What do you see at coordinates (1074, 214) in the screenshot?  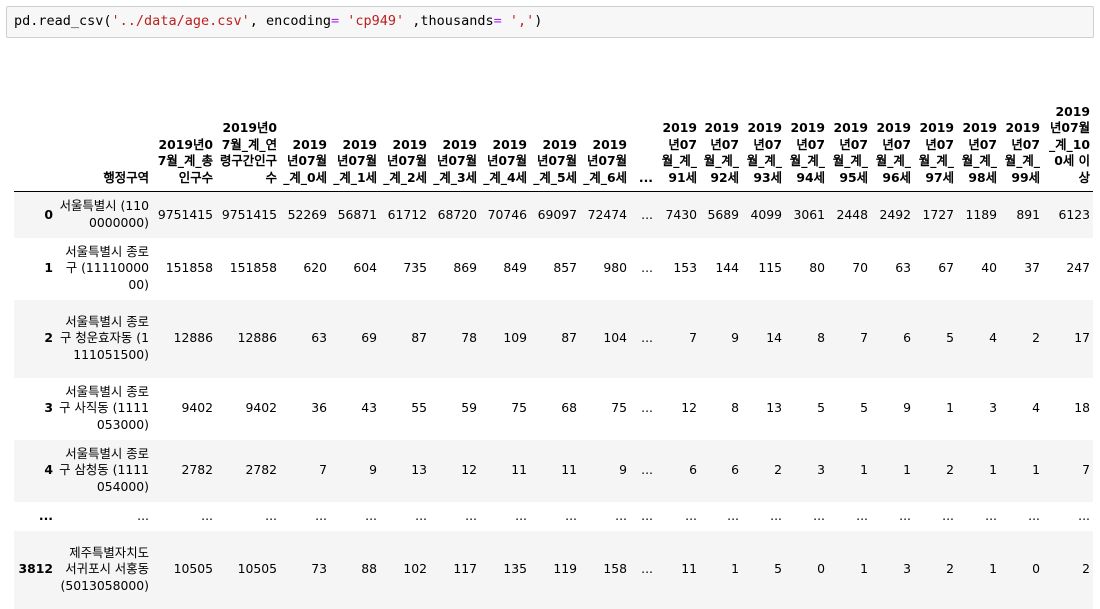 I see `table-cell: 6123` at bounding box center [1074, 214].